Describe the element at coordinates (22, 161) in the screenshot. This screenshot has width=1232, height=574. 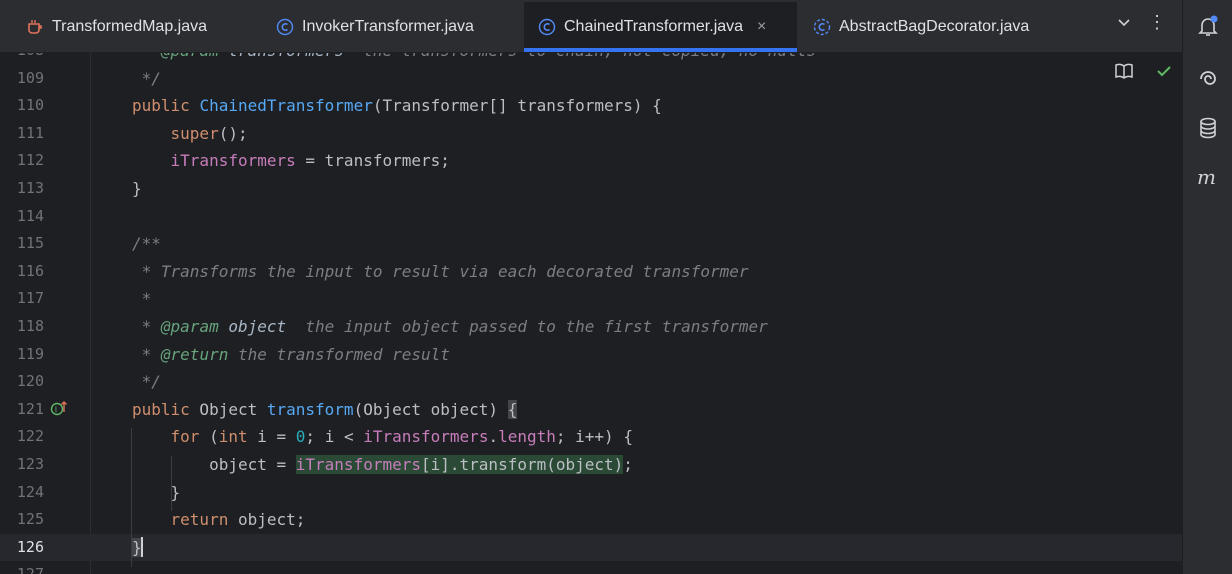
I see `line-number: 112` at that location.